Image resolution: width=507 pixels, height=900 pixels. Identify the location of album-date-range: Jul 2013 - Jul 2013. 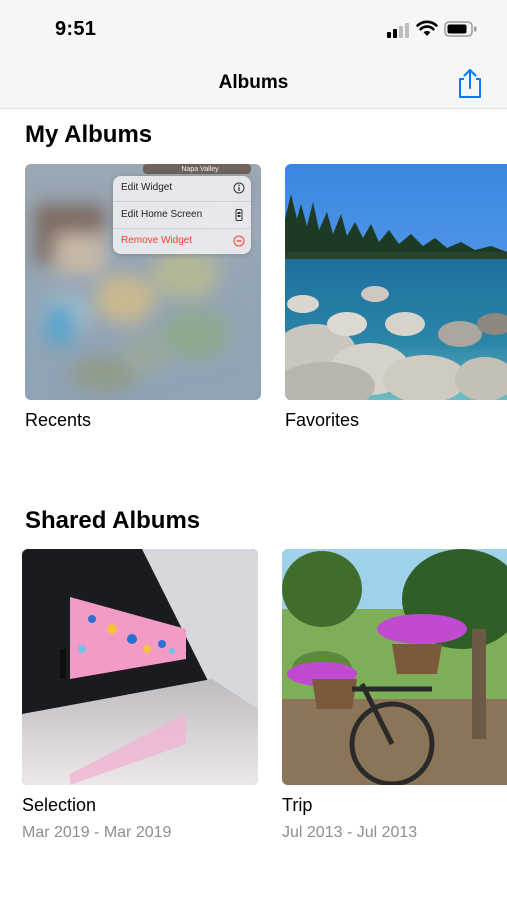
(350, 832).